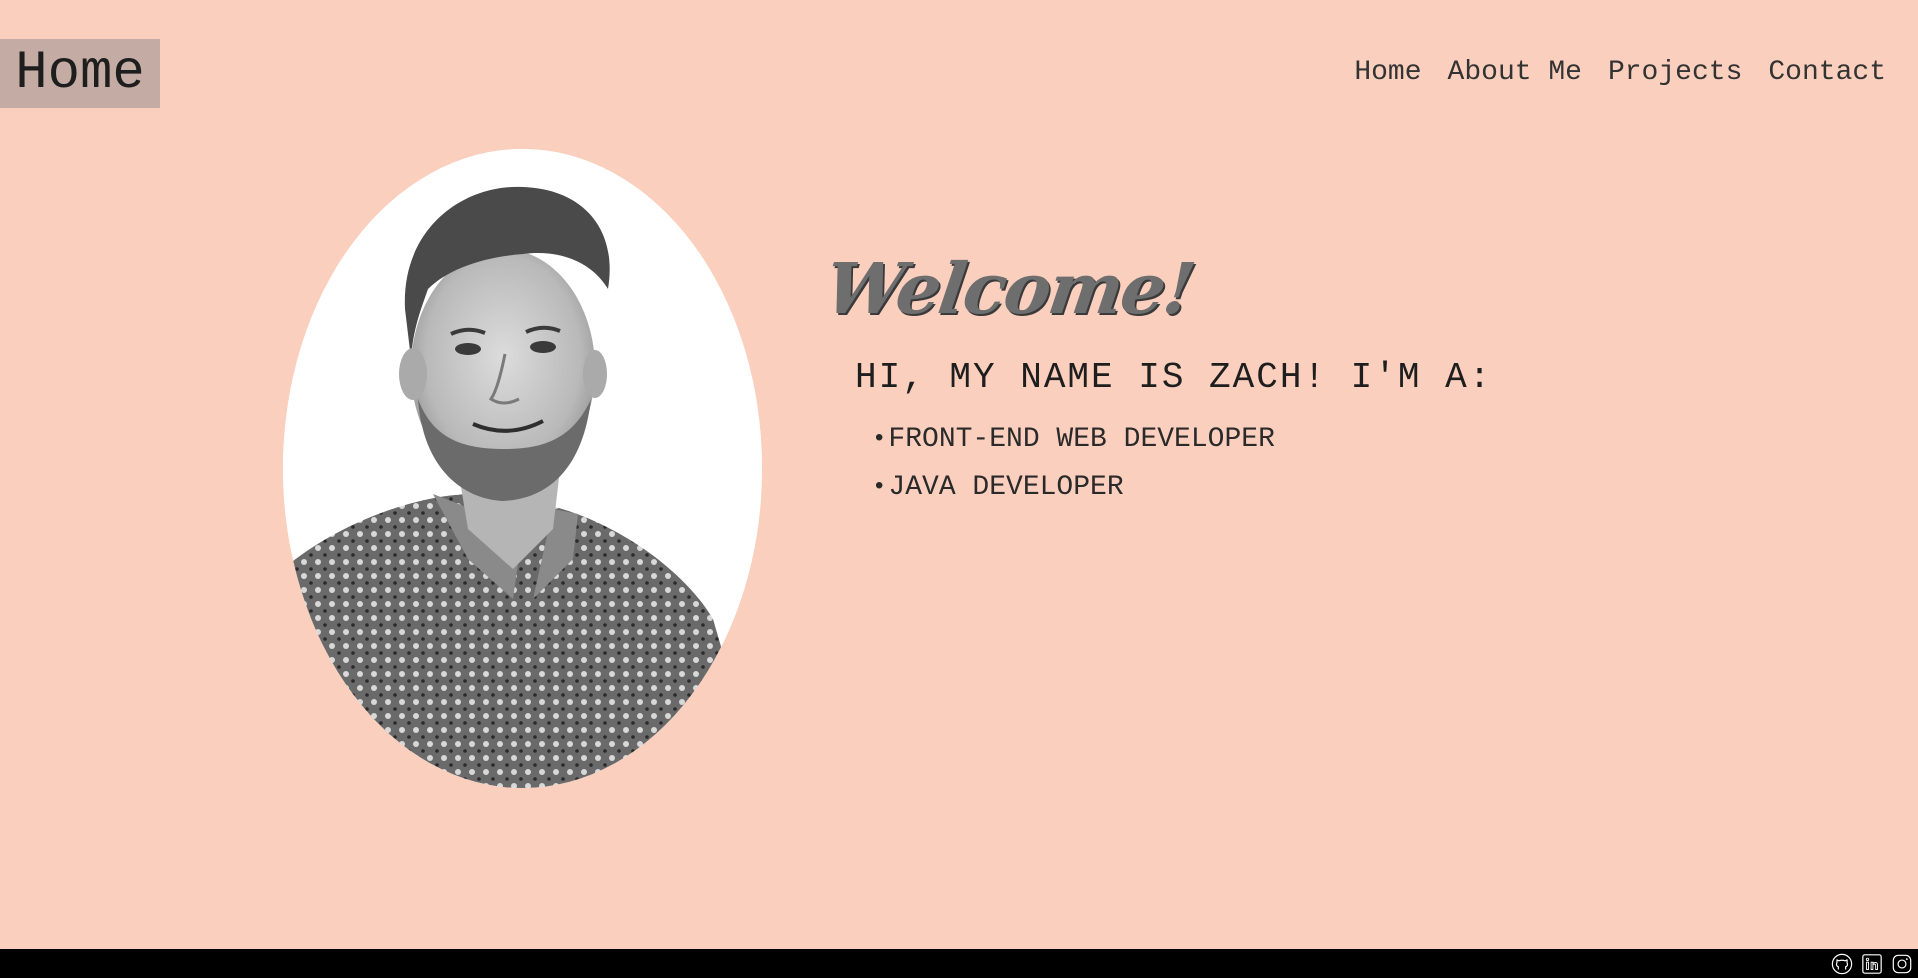  Describe the element at coordinates (1081, 439) in the screenshot. I see `role-label: FRONT-END WEB DEVELOPER` at that location.